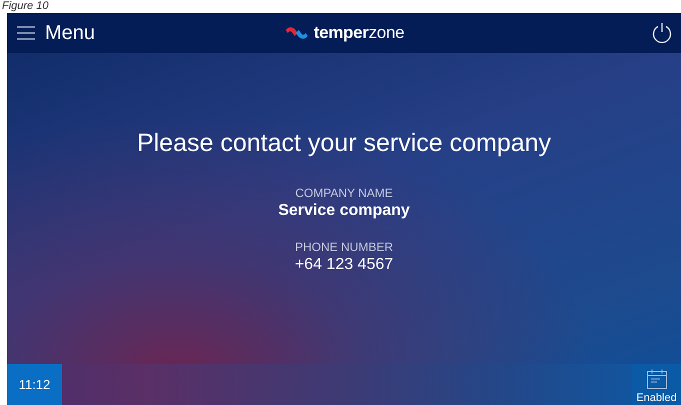 Image resolution: width=681 pixels, height=405 pixels. Describe the element at coordinates (344, 33) in the screenshot. I see `brand-logo: temperzone` at that location.